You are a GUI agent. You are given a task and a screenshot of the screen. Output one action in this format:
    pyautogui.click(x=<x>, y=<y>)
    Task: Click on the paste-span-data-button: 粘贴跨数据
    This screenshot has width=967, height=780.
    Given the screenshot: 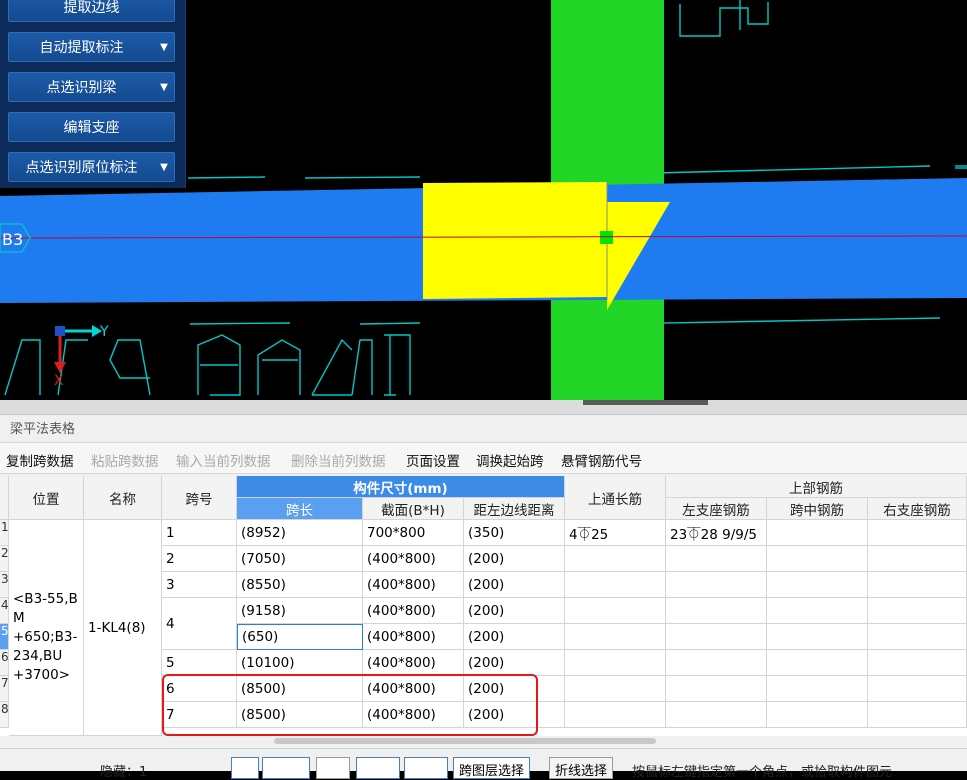 What is the action you would take?
    pyautogui.click(x=125, y=460)
    